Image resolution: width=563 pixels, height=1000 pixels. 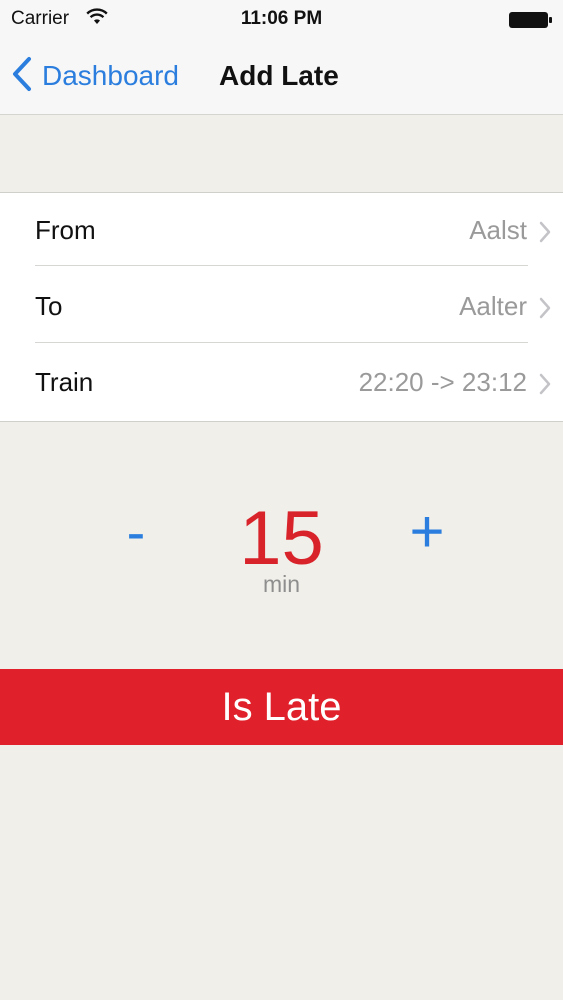 What do you see at coordinates (498, 230) in the screenshot?
I see `row-value: Aalst` at bounding box center [498, 230].